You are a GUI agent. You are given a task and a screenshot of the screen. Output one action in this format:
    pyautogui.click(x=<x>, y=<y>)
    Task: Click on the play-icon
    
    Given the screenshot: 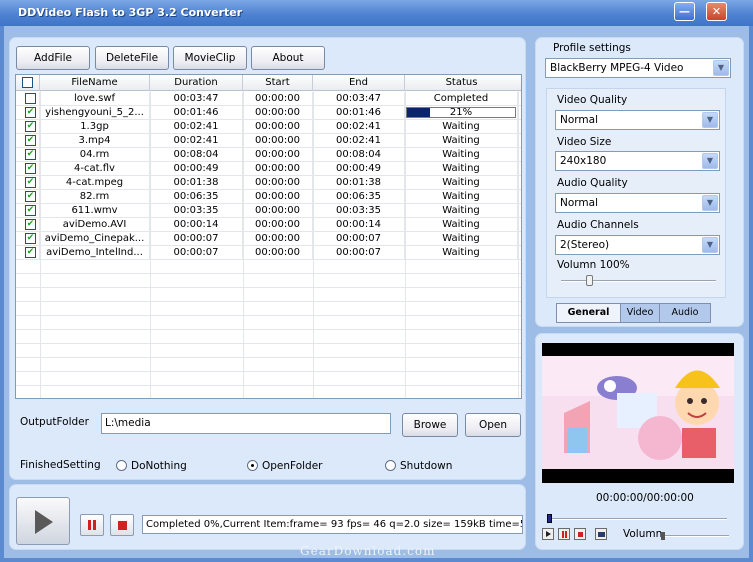 What is the action you would take?
    pyautogui.click(x=44, y=522)
    